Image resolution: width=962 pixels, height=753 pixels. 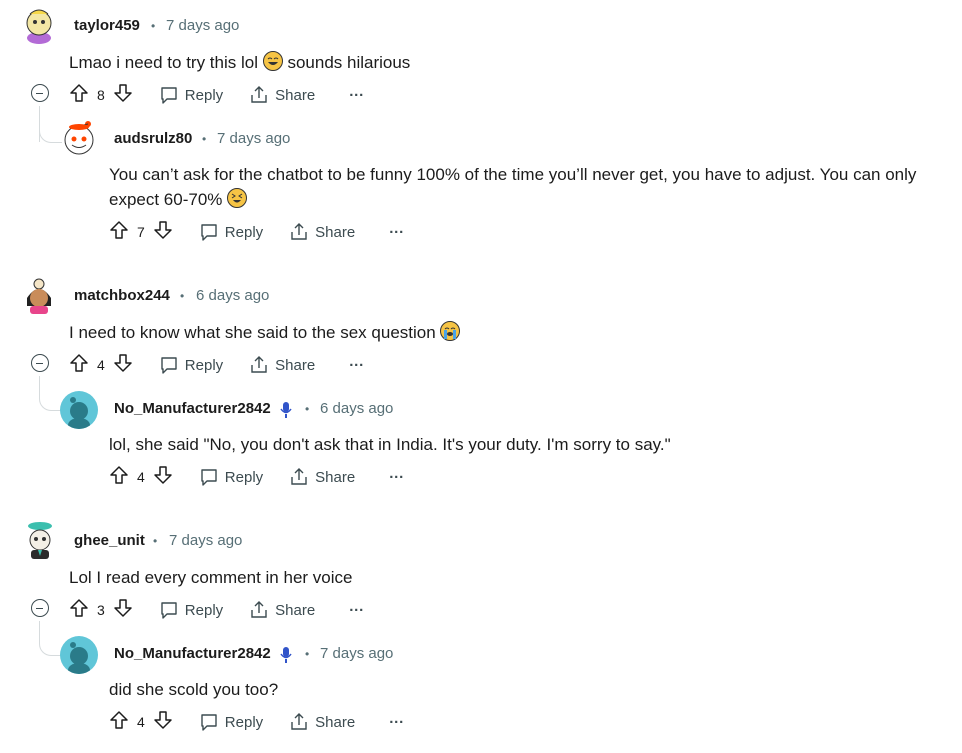 I want to click on vote-count: 7, so click(x=141, y=232).